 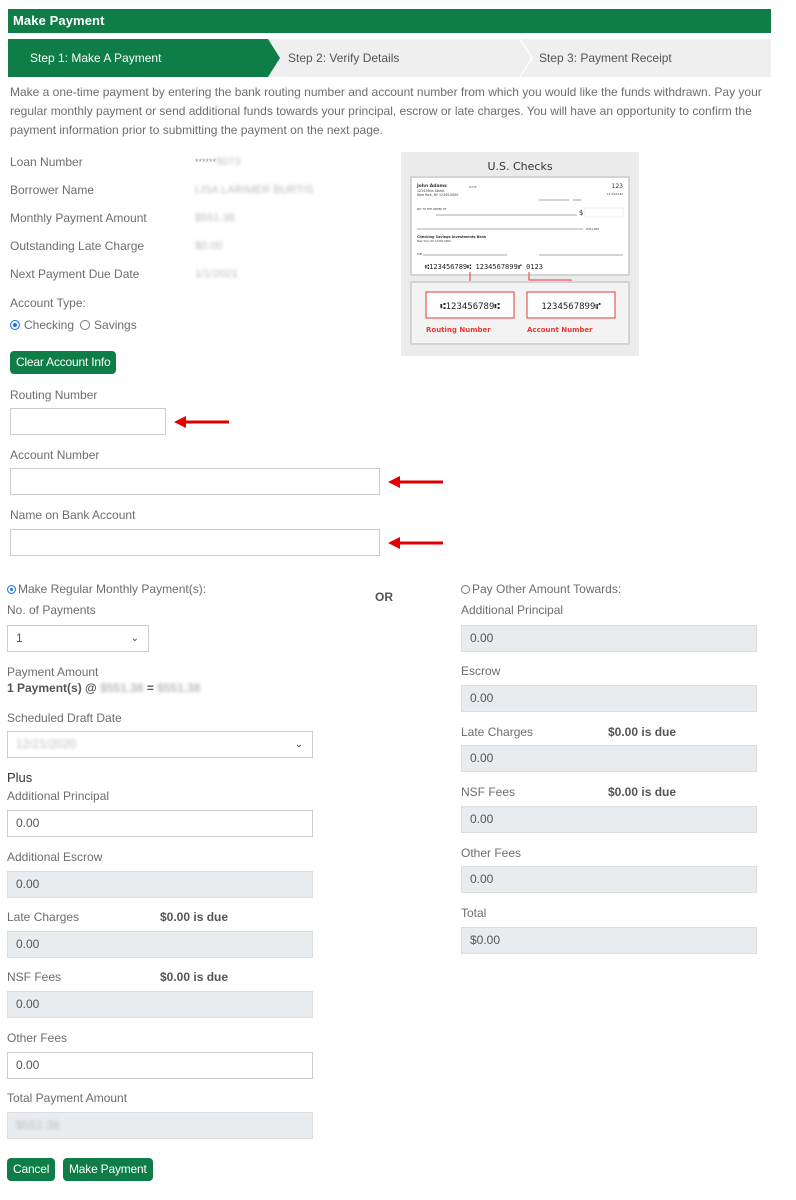 I want to click on check-fraction: 12-34/1234, so click(x=615, y=194).